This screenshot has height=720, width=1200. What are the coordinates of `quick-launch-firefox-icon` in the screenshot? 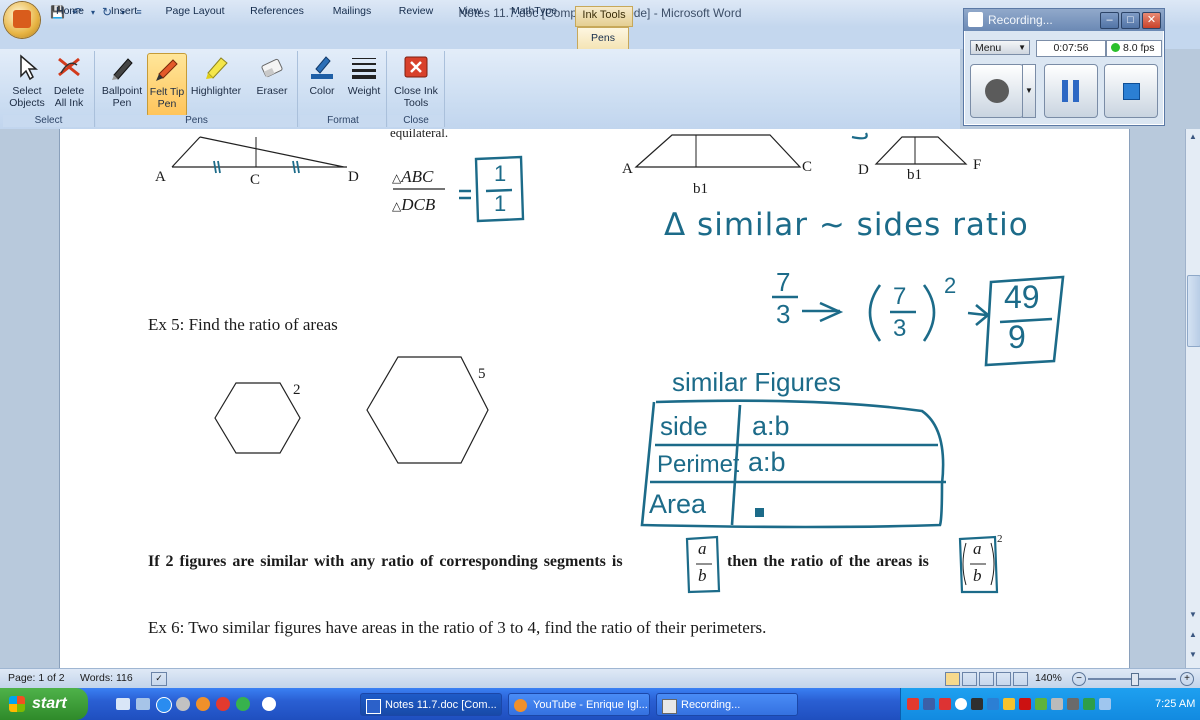 It's located at (203, 704).